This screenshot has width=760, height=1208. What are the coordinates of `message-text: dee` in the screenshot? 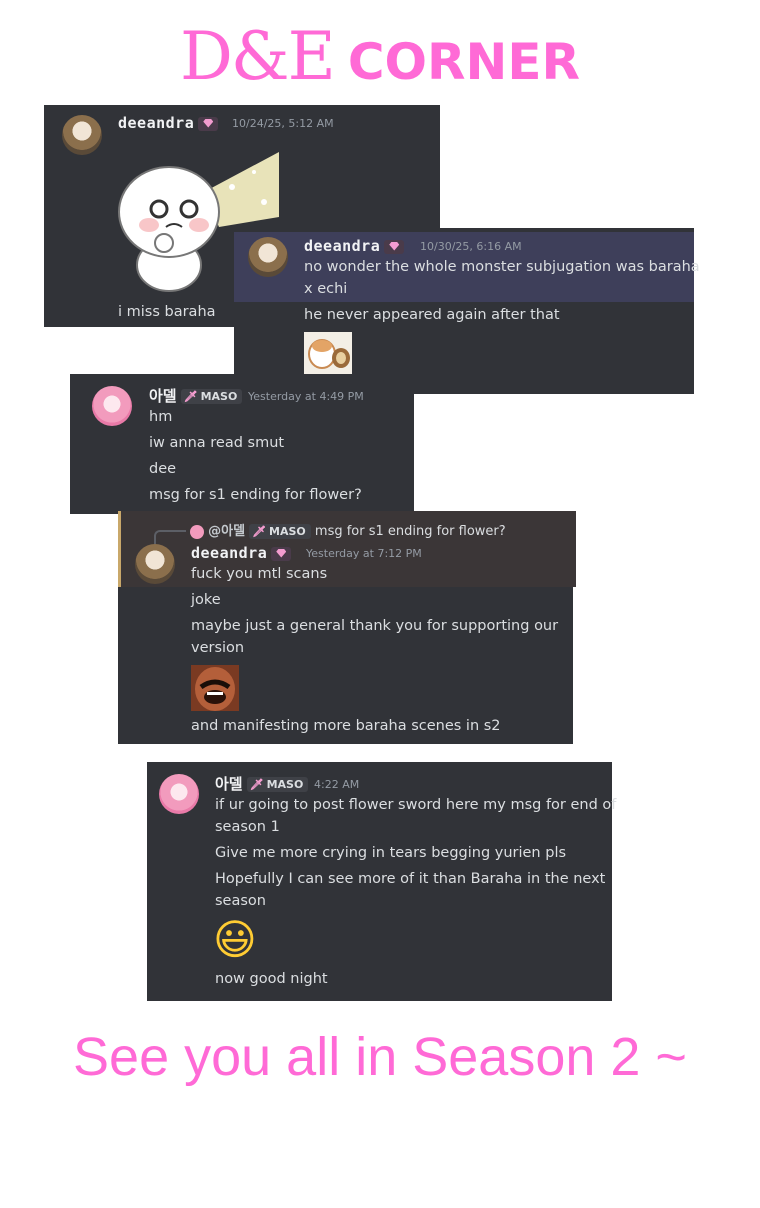 It's located at (163, 469).